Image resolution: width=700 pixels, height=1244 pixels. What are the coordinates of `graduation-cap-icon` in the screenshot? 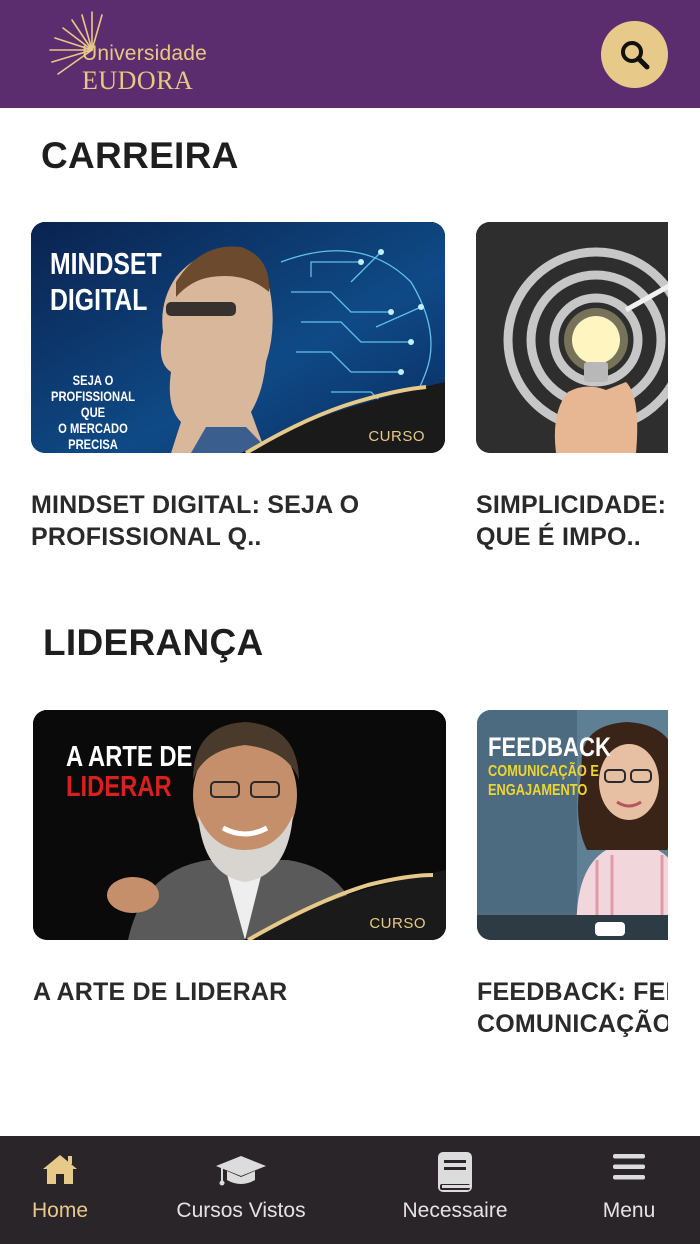 It's located at (241, 1171).